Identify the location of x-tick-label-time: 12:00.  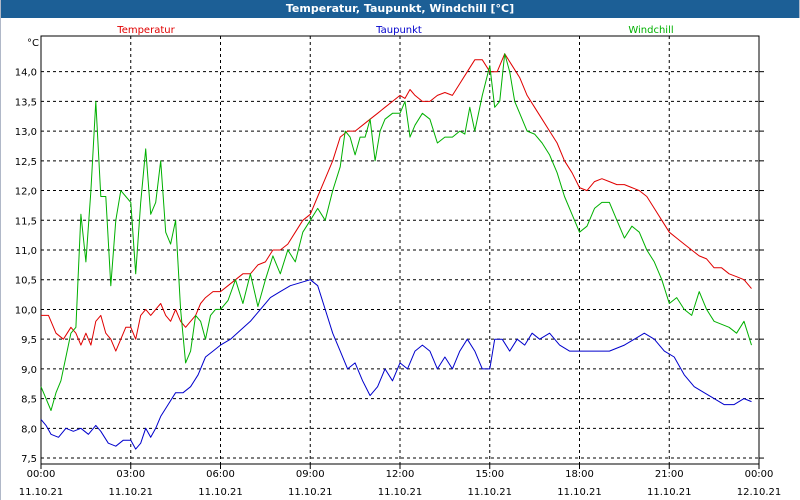
(400, 474).